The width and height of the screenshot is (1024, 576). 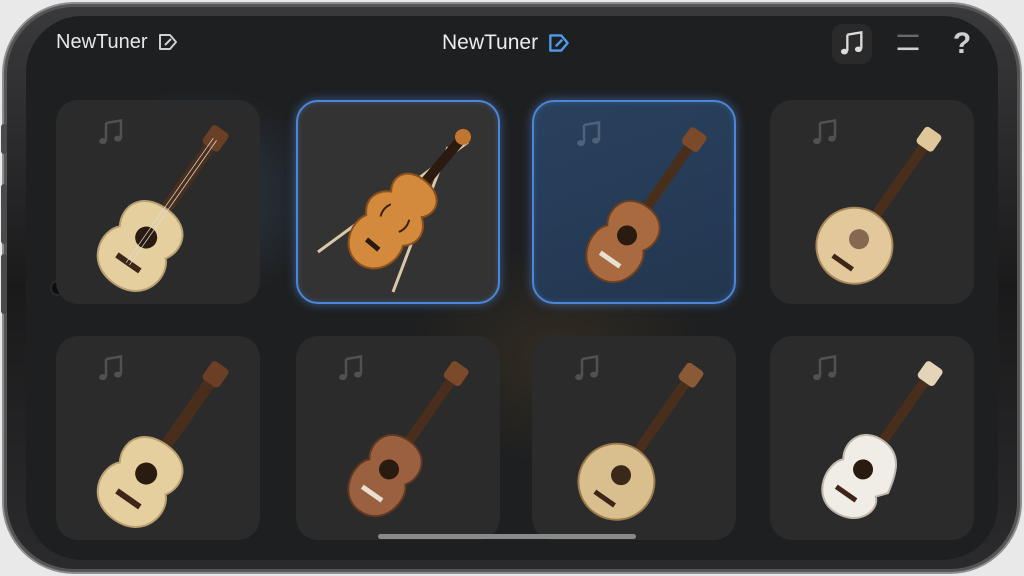 I want to click on app-title-center: NewTuner, so click(x=490, y=42).